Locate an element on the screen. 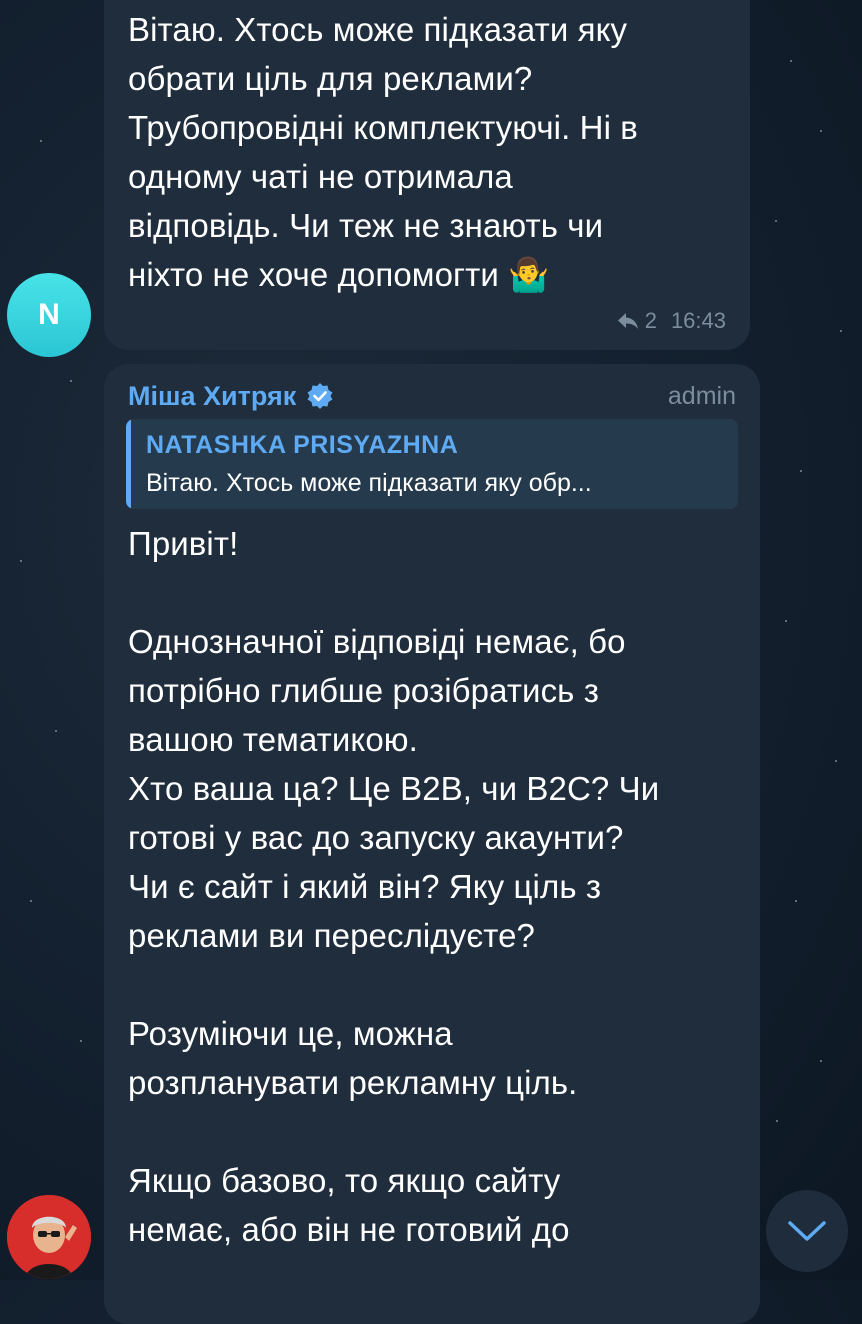 The width and height of the screenshot is (862, 1324). chevron-down-icon is located at coordinates (807, 1231).